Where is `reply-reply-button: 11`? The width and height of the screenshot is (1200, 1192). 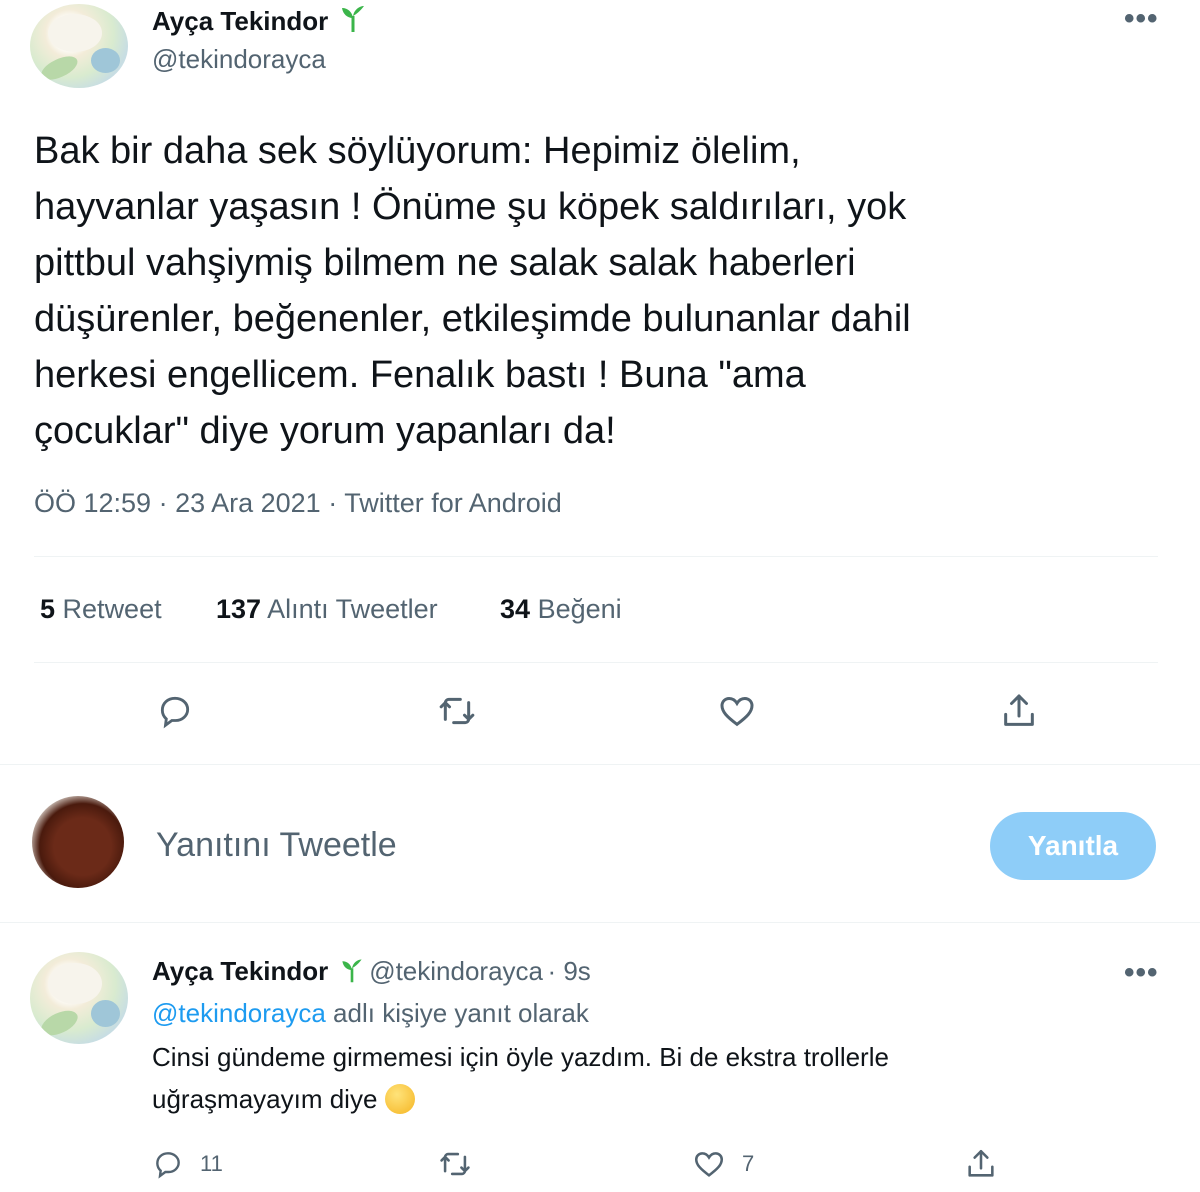
reply-reply-button: 11 is located at coordinates (187, 1164).